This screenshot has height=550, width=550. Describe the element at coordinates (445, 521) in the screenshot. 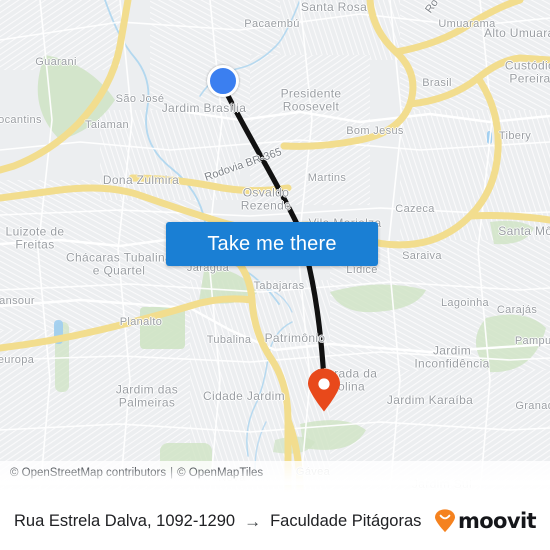

I see `moovit-pin-icon` at that location.